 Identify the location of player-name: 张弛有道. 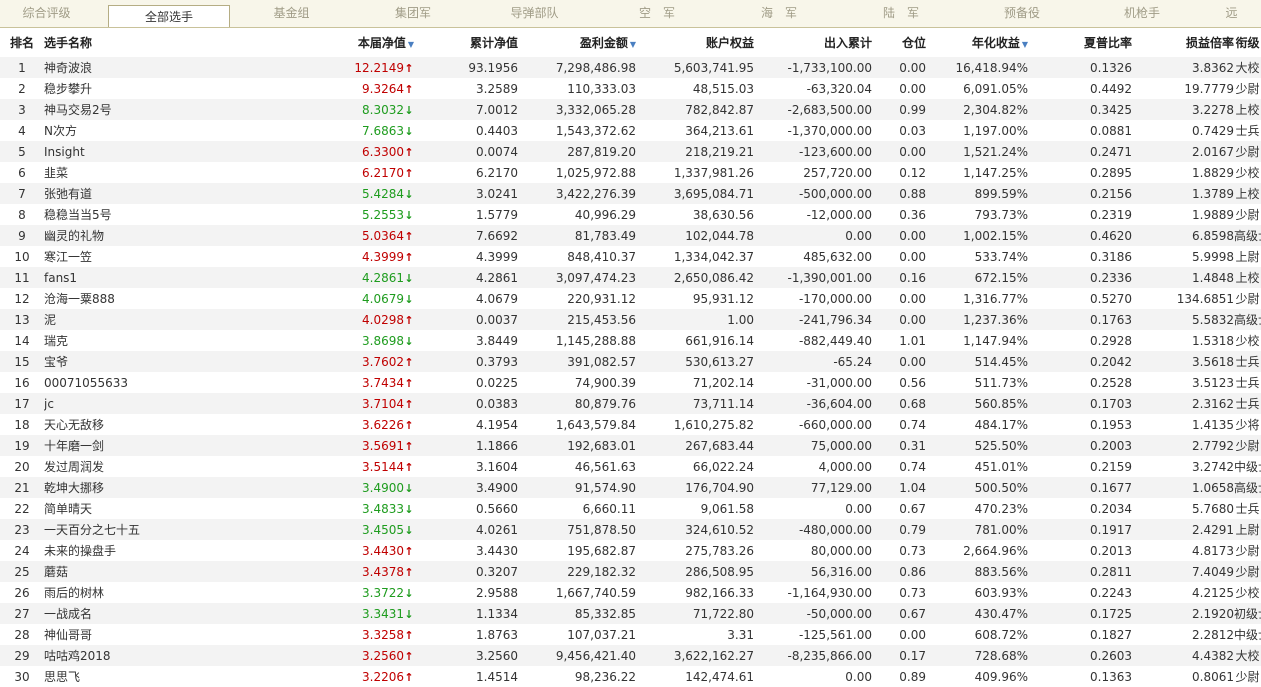
(122, 193).